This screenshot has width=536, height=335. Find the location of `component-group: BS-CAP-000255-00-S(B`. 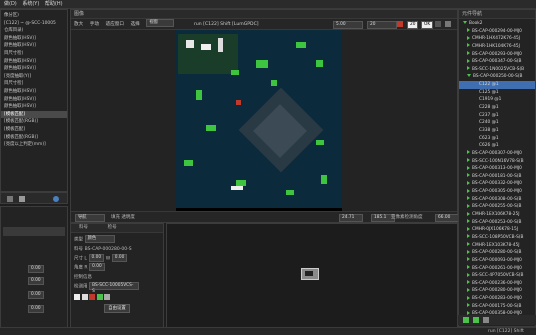

component-group: BS-CAP-000255-00-S(B is located at coordinates (497, 207).